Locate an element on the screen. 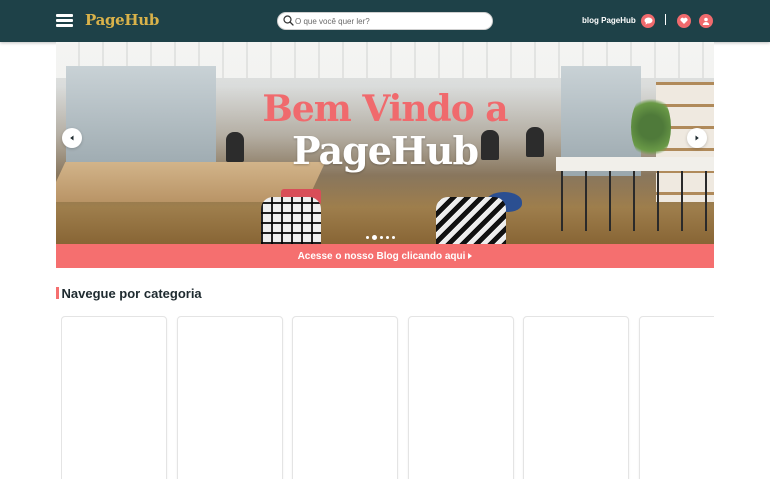 The width and height of the screenshot is (770, 479). blog-banner-label: Acesse o nosso Blog clicando aqui is located at coordinates (381, 256).